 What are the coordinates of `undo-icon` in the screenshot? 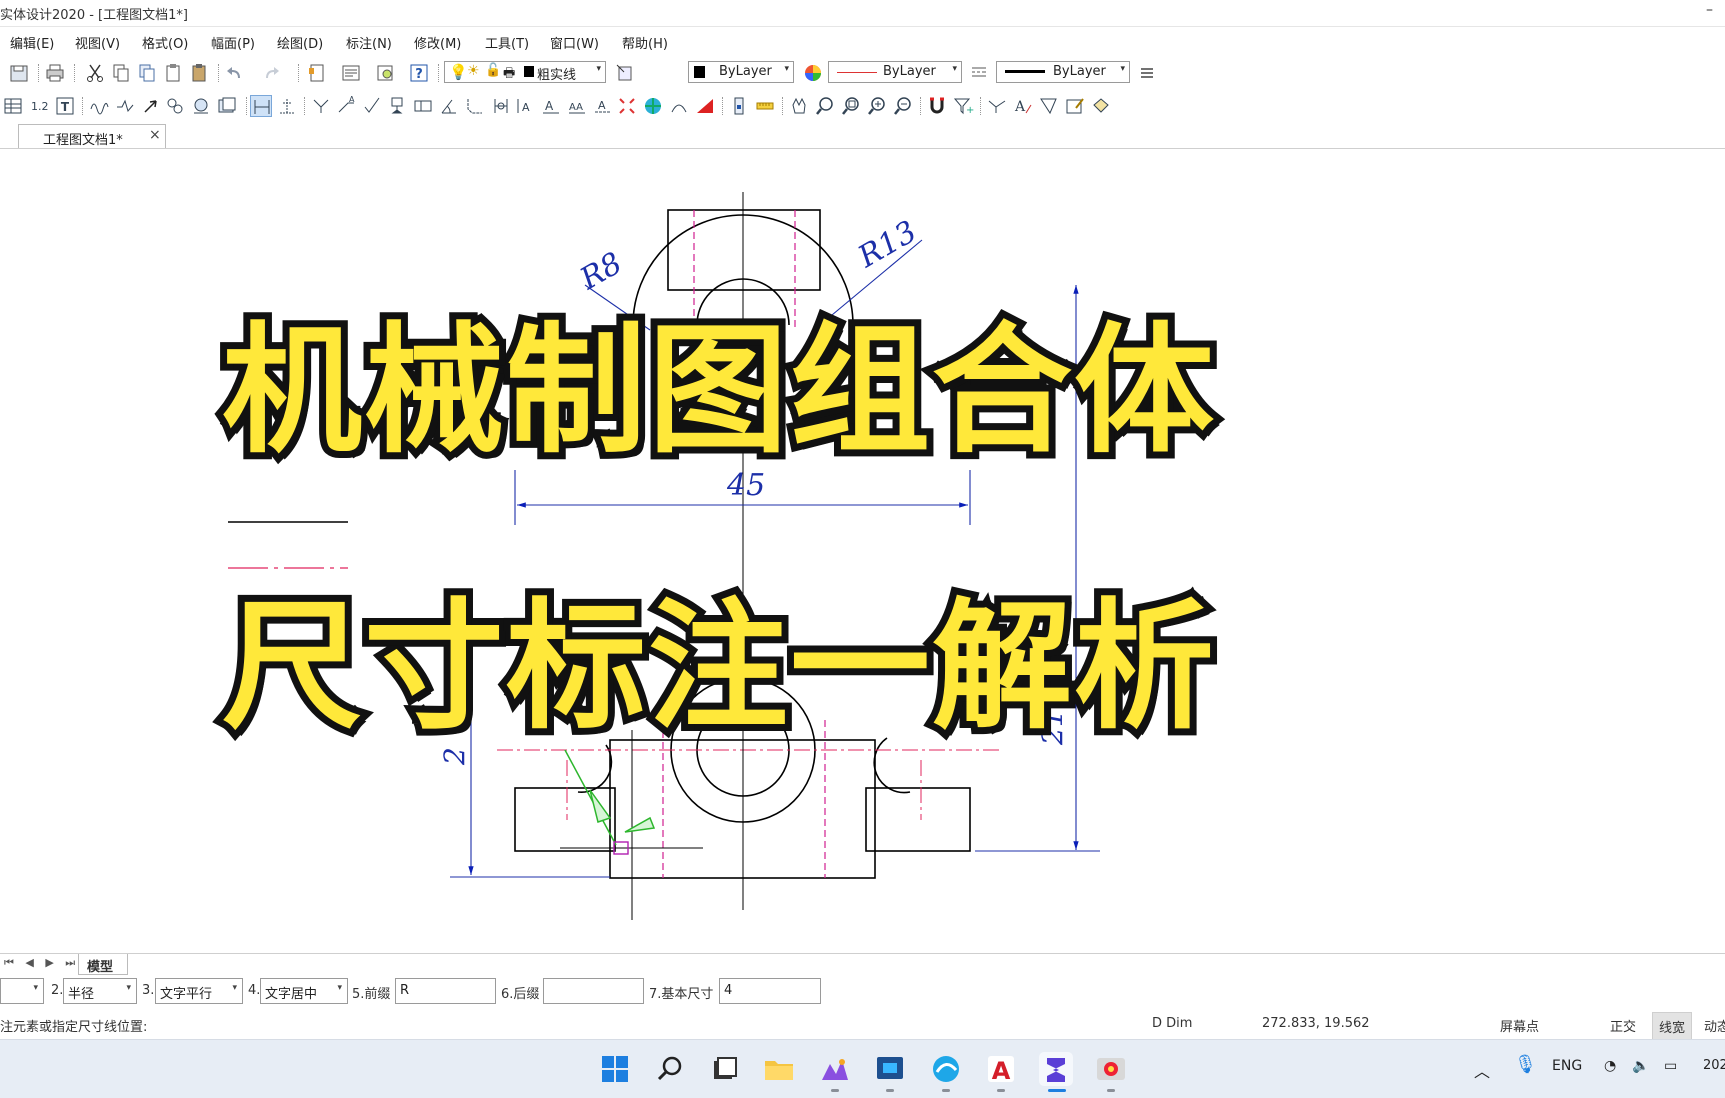 It's located at (235, 73).